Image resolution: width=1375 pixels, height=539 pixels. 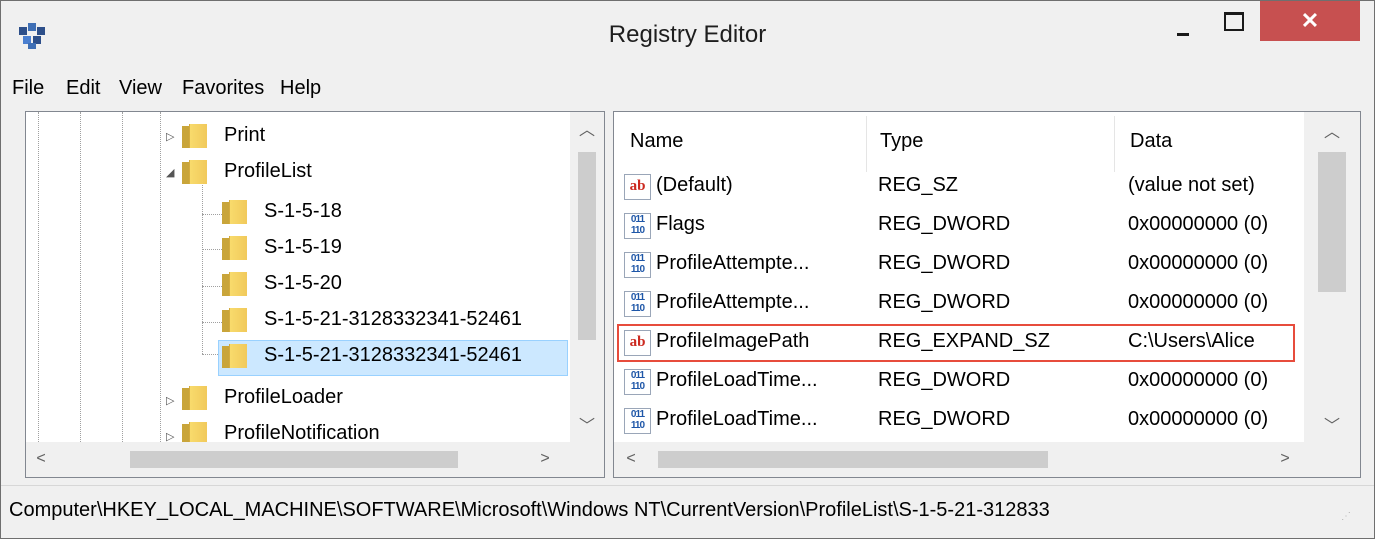 I want to click on close-button: ✕, so click(x=1310, y=21).